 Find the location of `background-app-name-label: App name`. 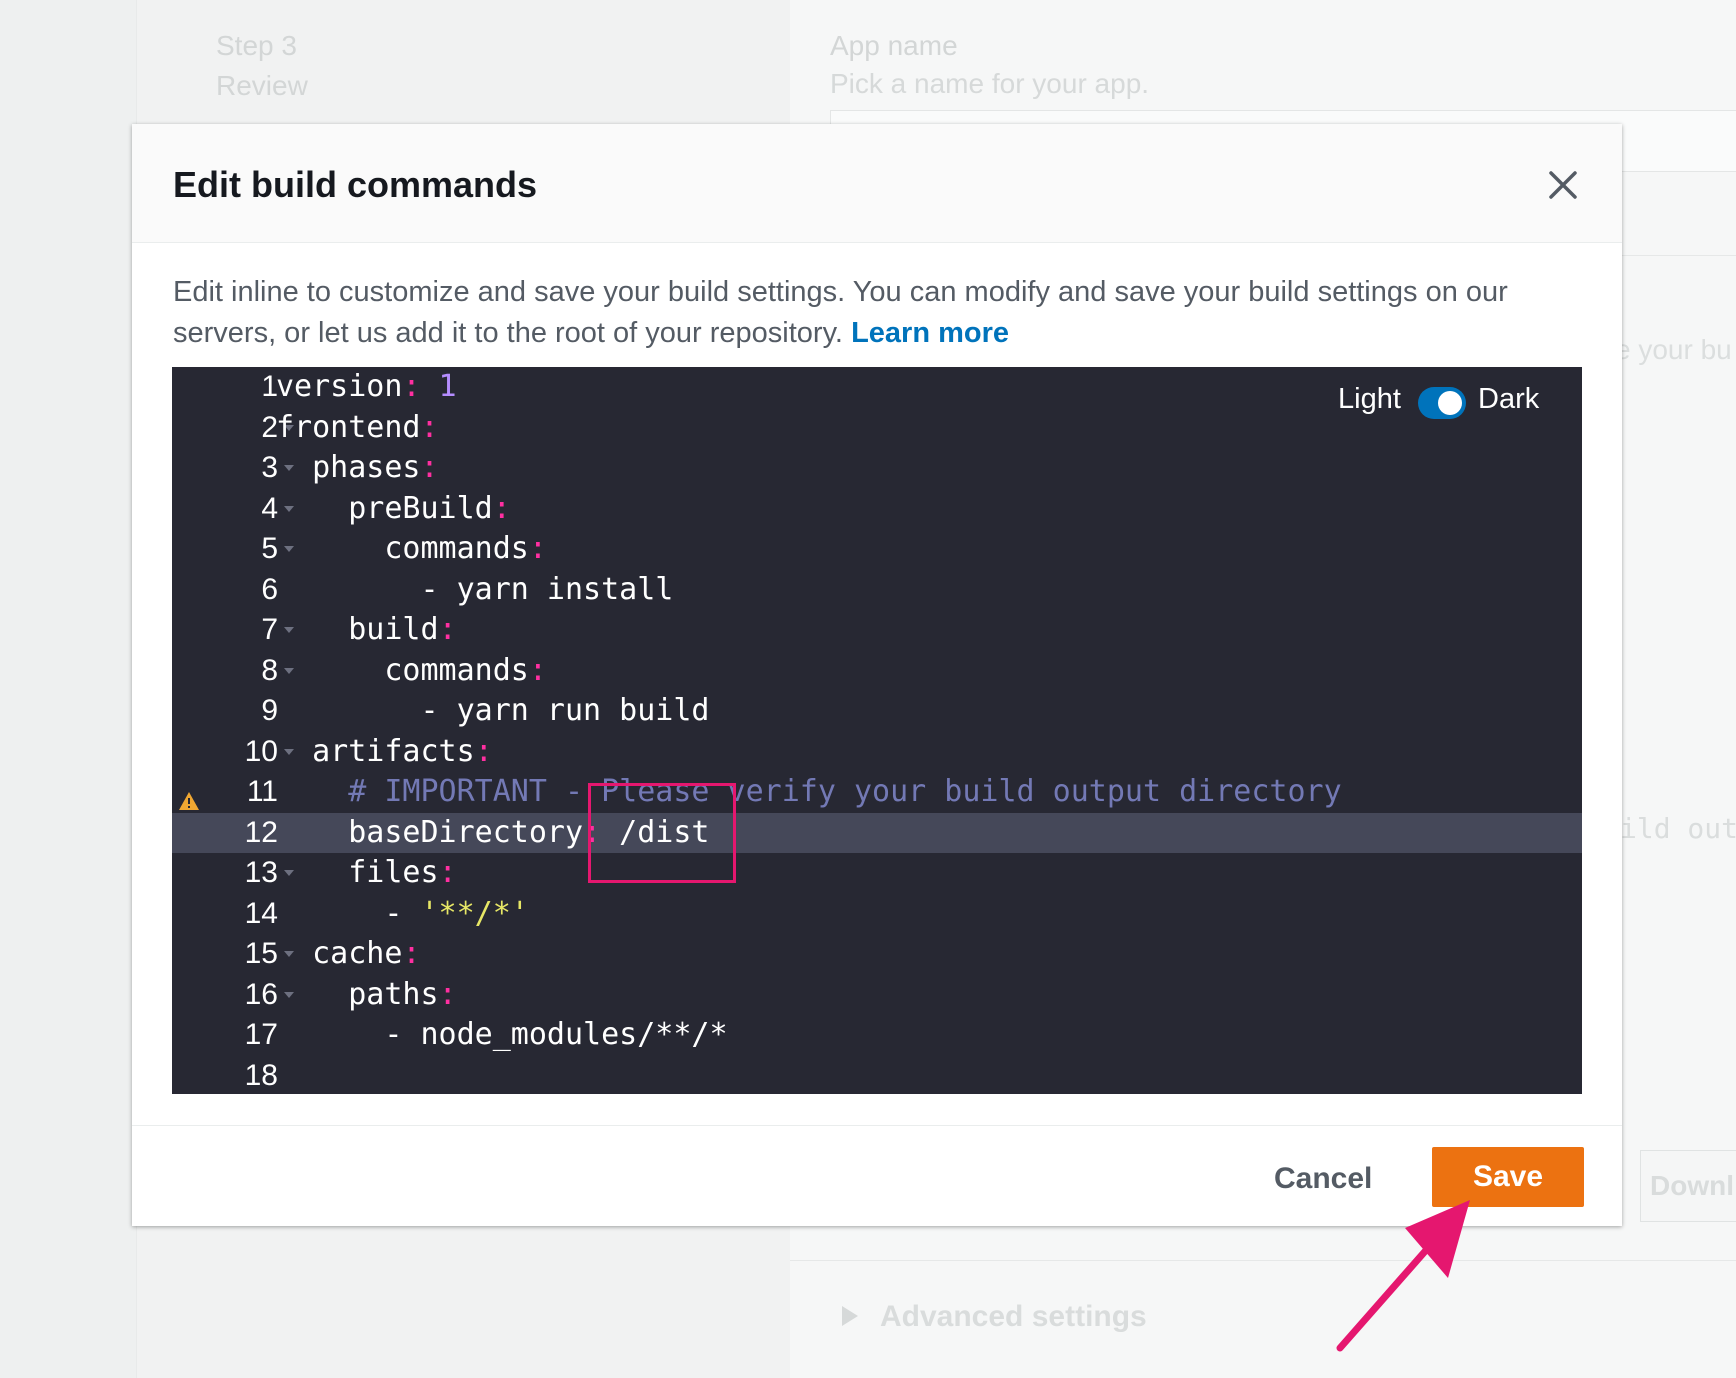

background-app-name-label: App name is located at coordinates (894, 45).